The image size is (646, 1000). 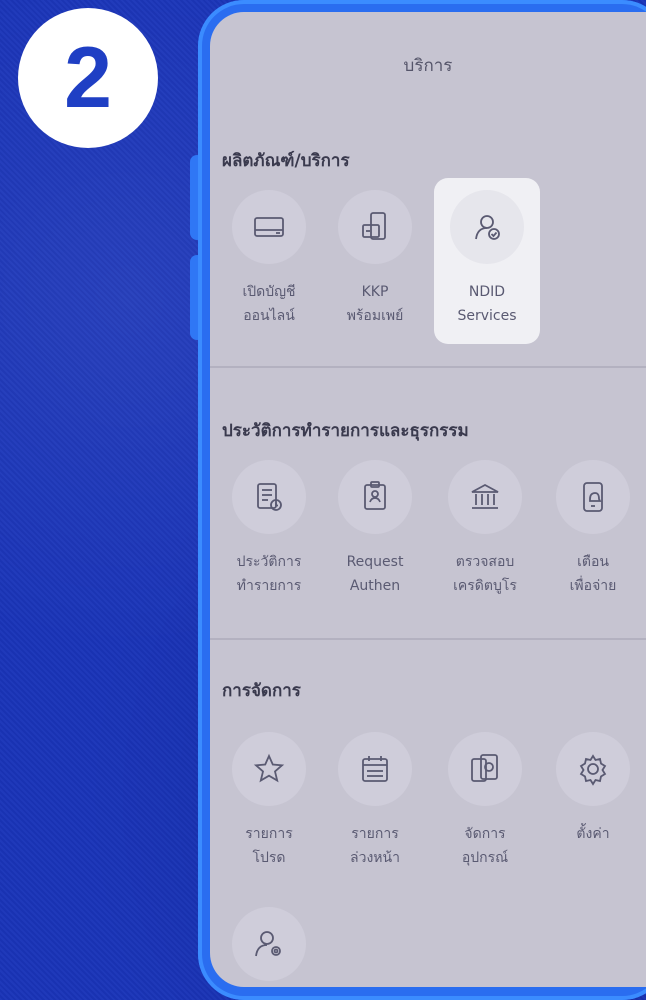 I want to click on service-request-authen: Request Authen, so click(x=375, y=529).